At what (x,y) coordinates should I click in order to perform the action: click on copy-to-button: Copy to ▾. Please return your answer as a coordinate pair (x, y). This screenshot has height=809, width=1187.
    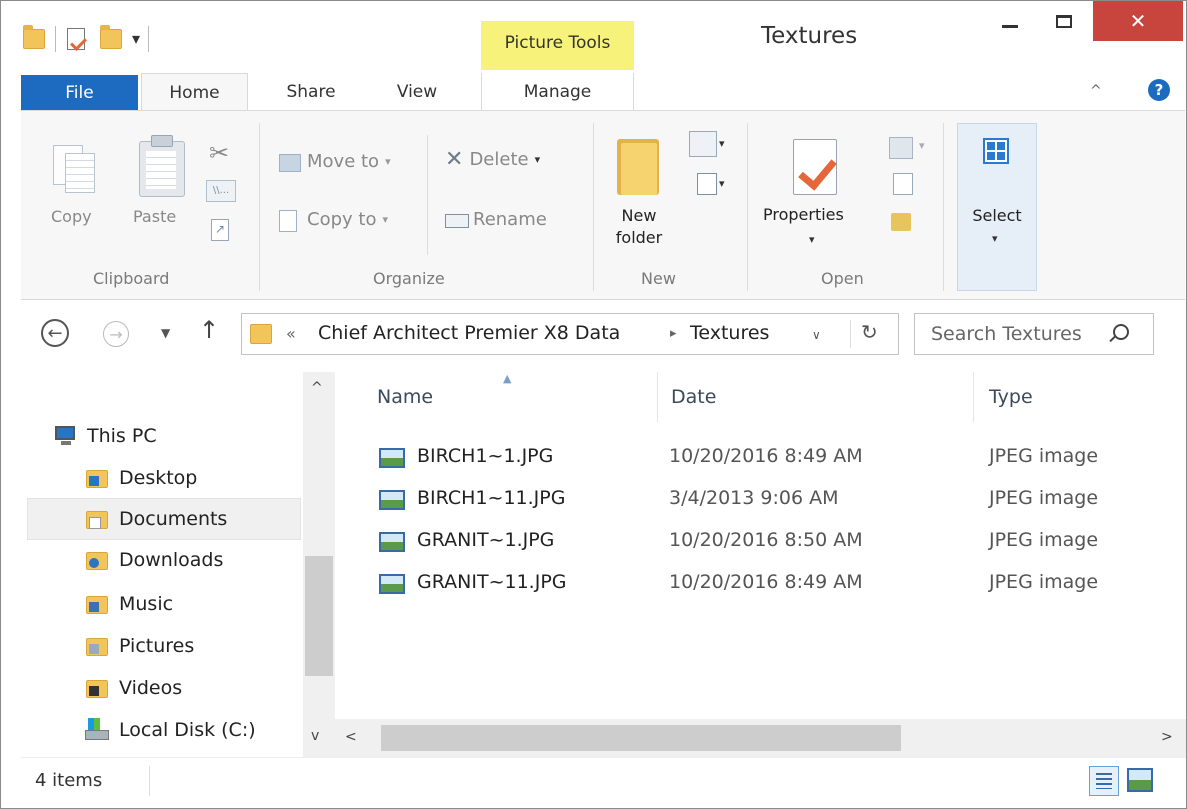
    Looking at the image, I should click on (333, 220).